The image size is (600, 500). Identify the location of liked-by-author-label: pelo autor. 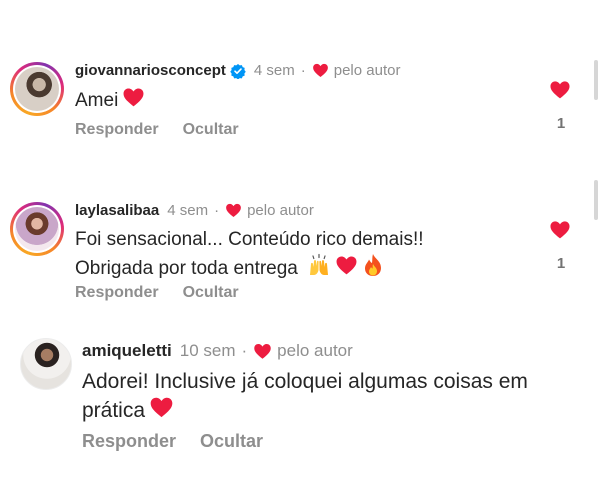
(315, 350).